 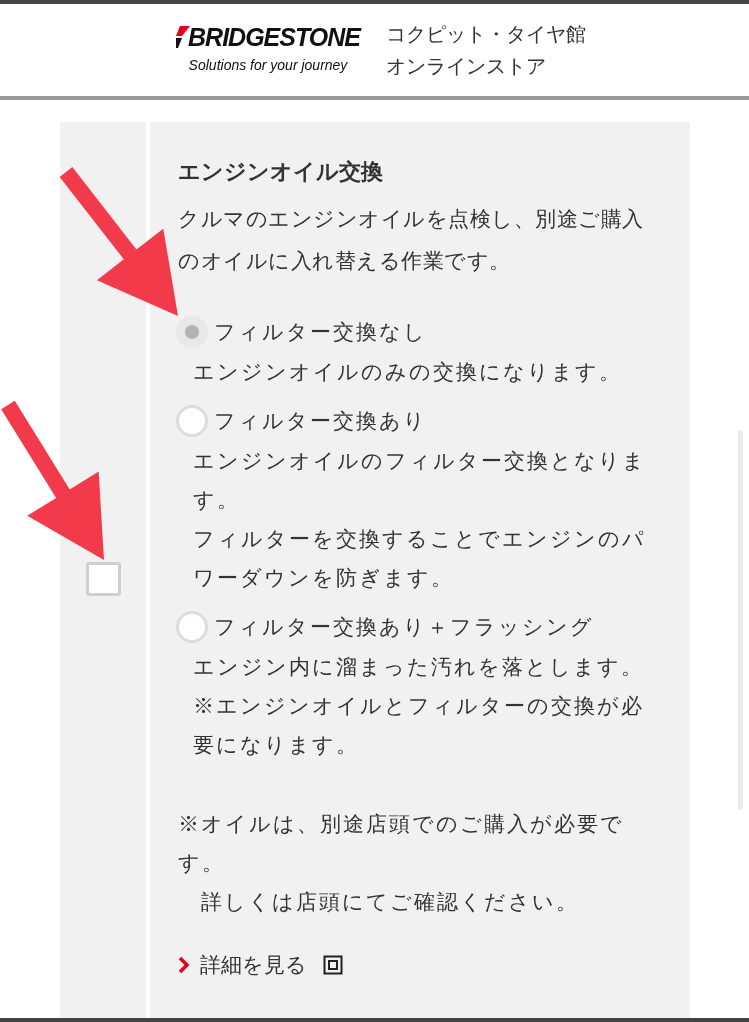 What do you see at coordinates (411, 240) in the screenshot?
I see `service-description: クルマのエンジンオイルを点検し、別途ご購入のオイルに入れ替える作業です。` at bounding box center [411, 240].